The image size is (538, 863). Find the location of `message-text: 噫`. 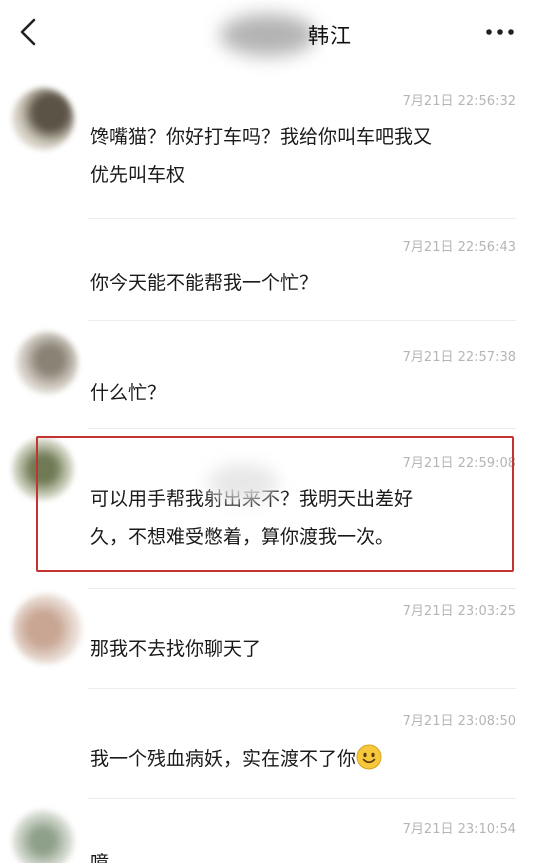

message-text: 噫 is located at coordinates (305, 853).